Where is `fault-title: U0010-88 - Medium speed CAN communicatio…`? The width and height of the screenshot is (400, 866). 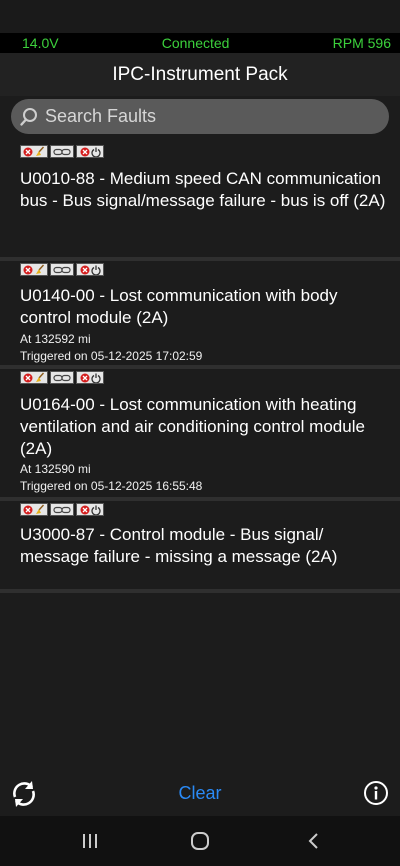 fault-title: U0010-88 - Medium speed CAN communicatio… is located at coordinates (203, 189).